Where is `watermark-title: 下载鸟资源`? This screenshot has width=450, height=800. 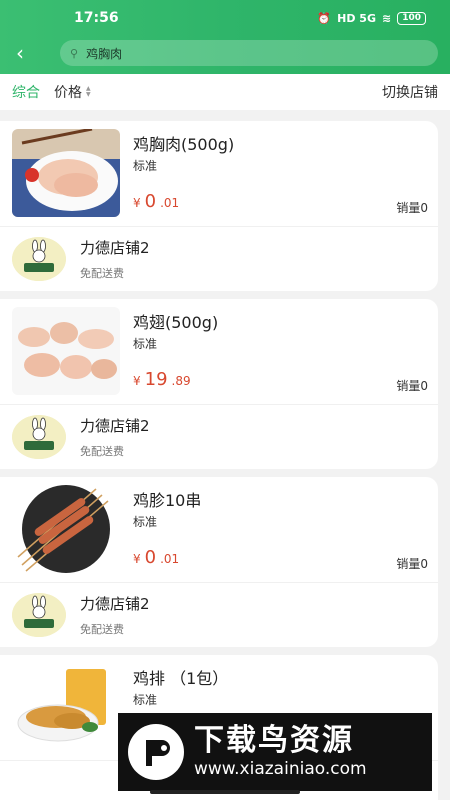
watermark-title: 下载鸟资源 is located at coordinates (274, 740).